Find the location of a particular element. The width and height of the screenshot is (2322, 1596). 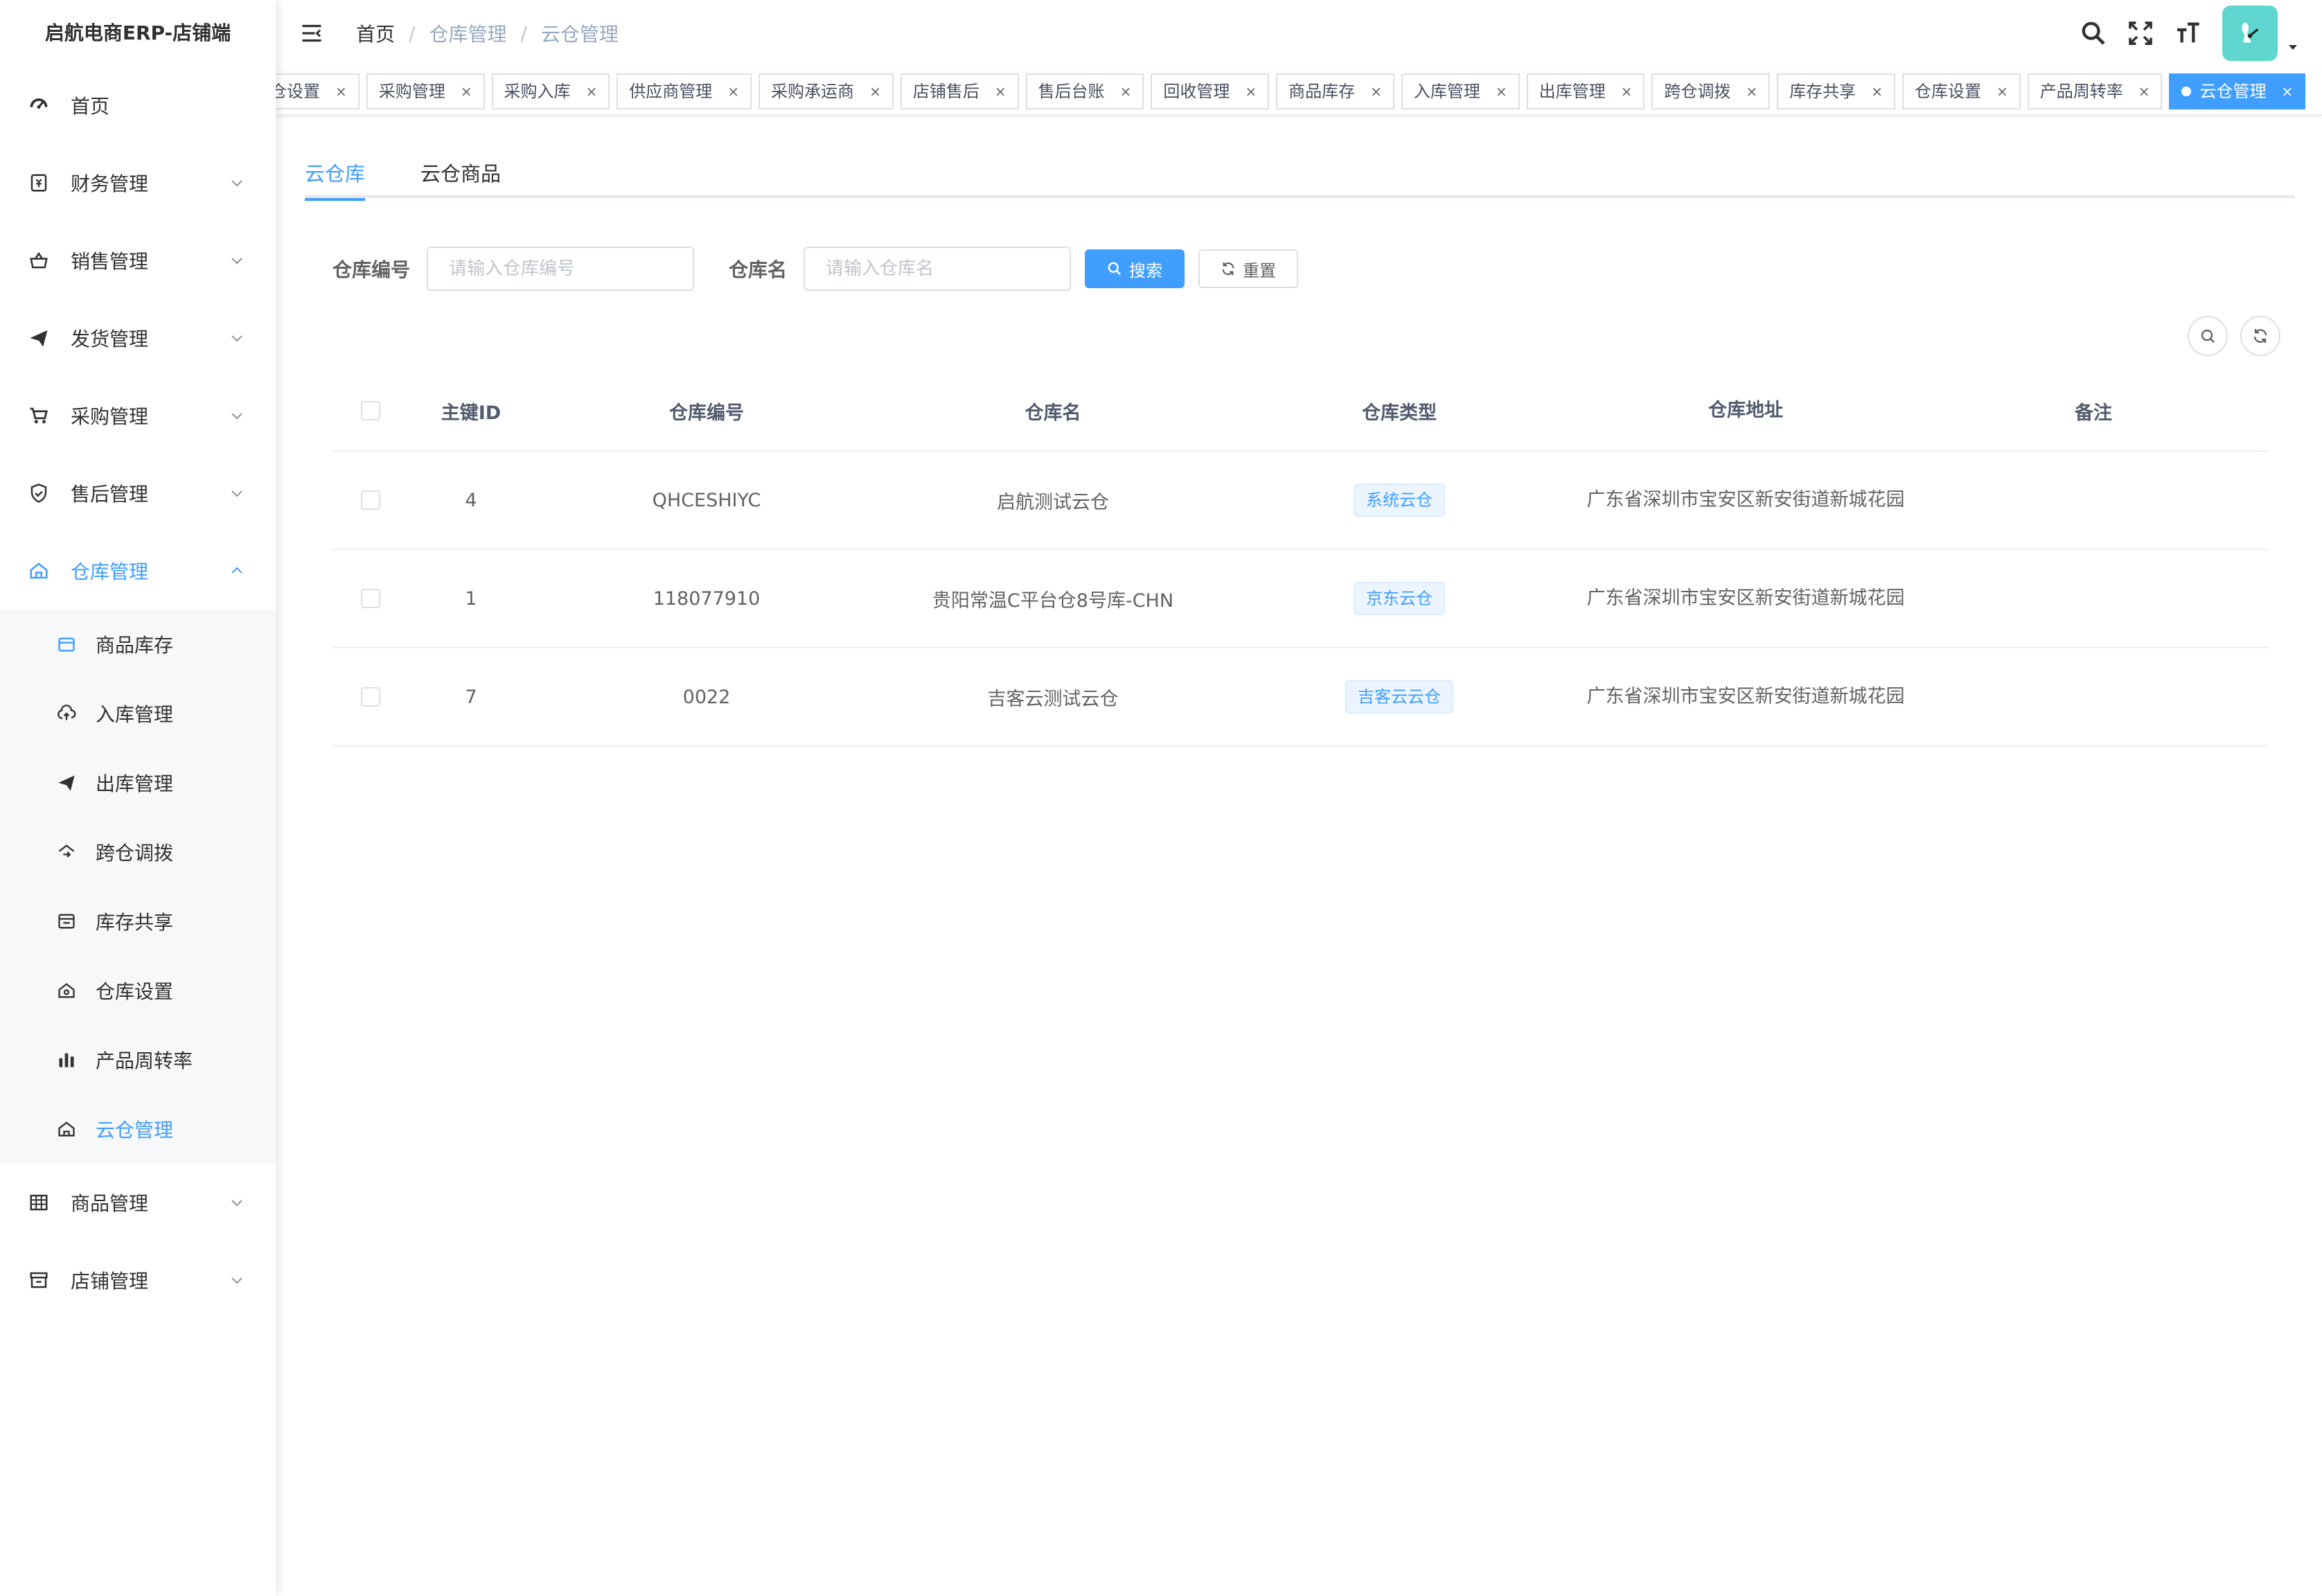

tag-item: 出库管理 × is located at coordinates (1585, 91).